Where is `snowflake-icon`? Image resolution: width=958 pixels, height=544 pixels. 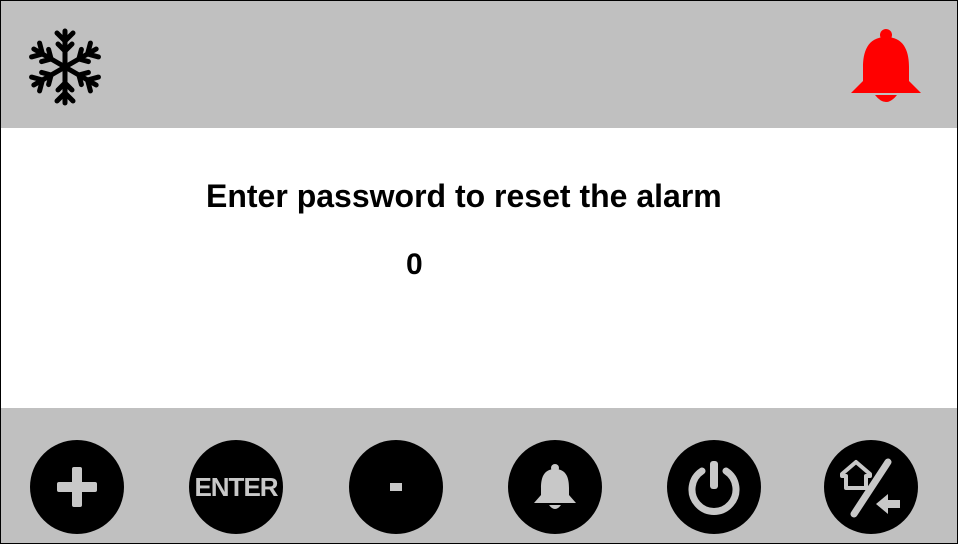 snowflake-icon is located at coordinates (65, 67).